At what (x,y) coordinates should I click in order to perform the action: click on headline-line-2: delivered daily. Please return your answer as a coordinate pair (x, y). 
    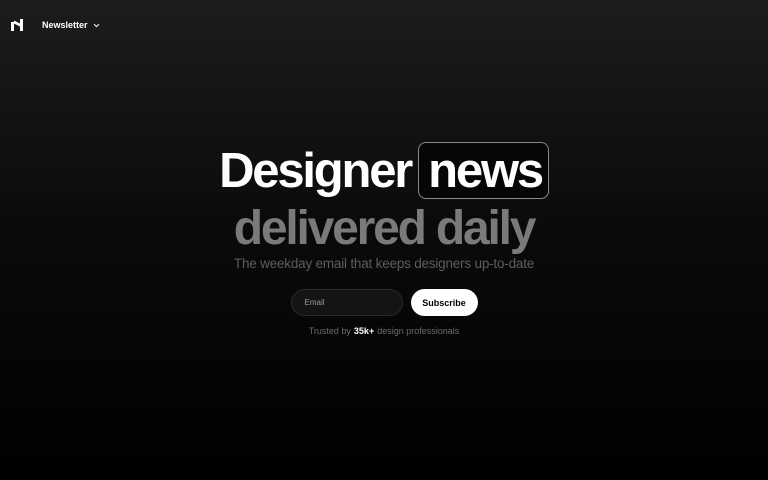
    Looking at the image, I should click on (385, 228).